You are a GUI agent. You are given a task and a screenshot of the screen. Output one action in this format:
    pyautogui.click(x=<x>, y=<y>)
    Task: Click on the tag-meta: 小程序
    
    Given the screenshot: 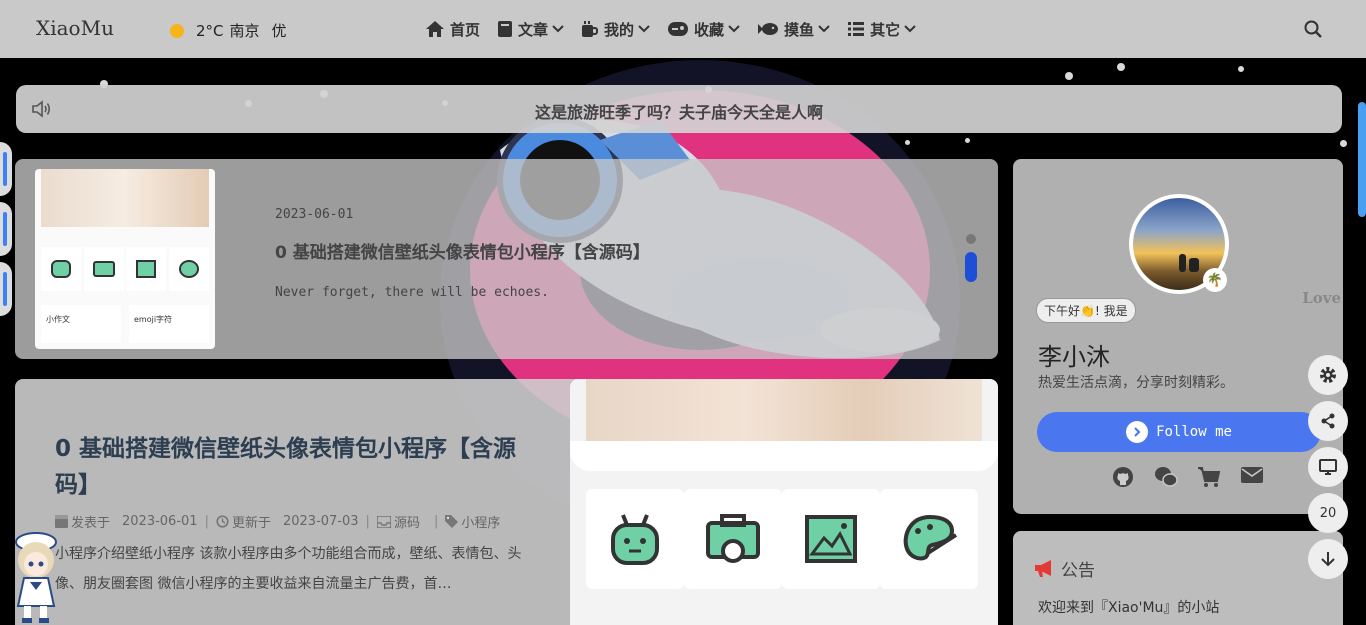 What is the action you would take?
    pyautogui.click(x=472, y=521)
    